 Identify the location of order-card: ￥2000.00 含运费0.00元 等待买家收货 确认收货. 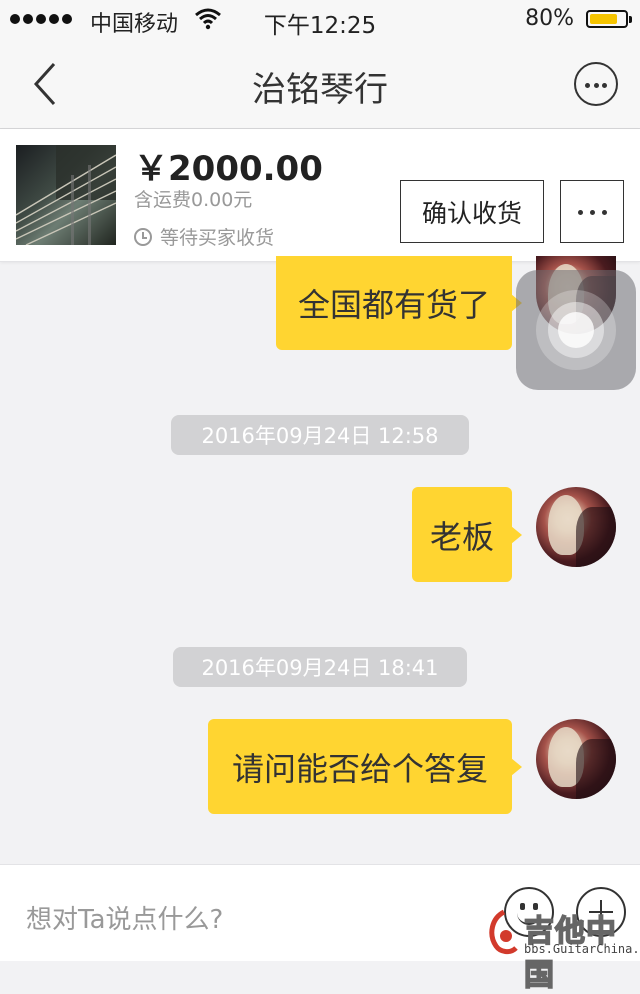
(320, 195).